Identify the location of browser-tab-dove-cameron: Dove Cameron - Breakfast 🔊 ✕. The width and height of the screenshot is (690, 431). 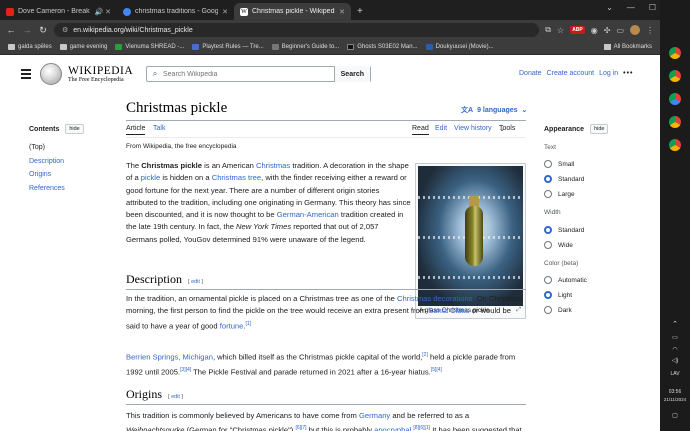
(58, 11).